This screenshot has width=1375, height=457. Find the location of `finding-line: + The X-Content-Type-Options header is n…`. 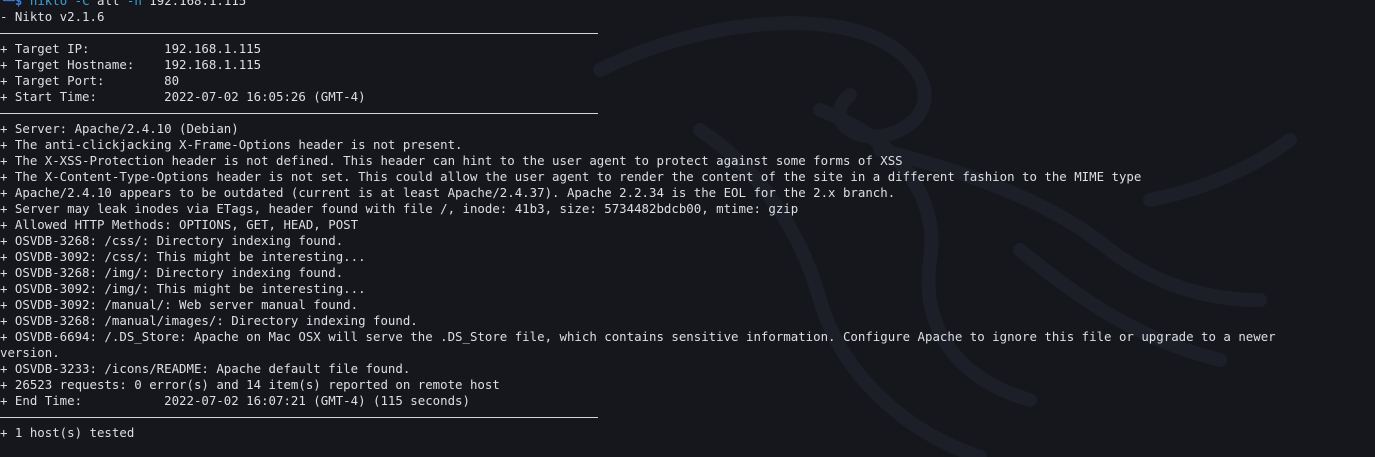

finding-line: + The X-Content-Type-Options header is n… is located at coordinates (571, 176).